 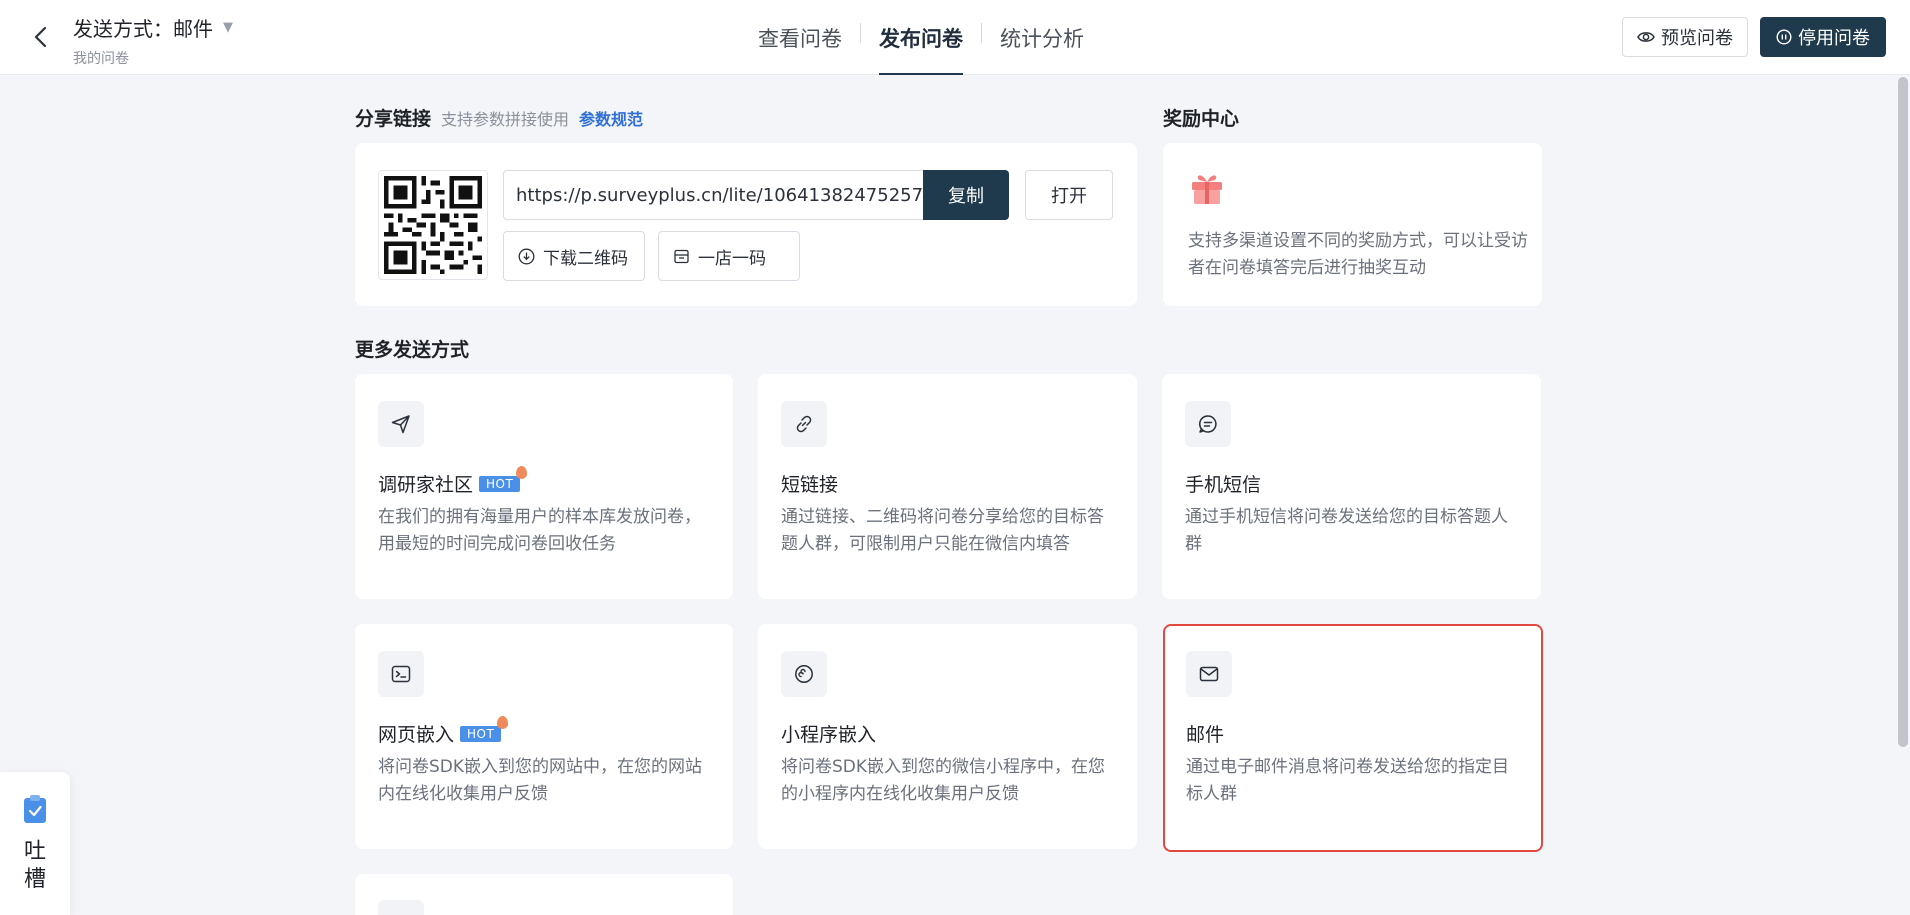 What do you see at coordinates (539, 530) in the screenshot?
I see `method-description: 在我们的拥有海量用户的样本库发放问卷，用最短的时间完成问卷回收任务` at bounding box center [539, 530].